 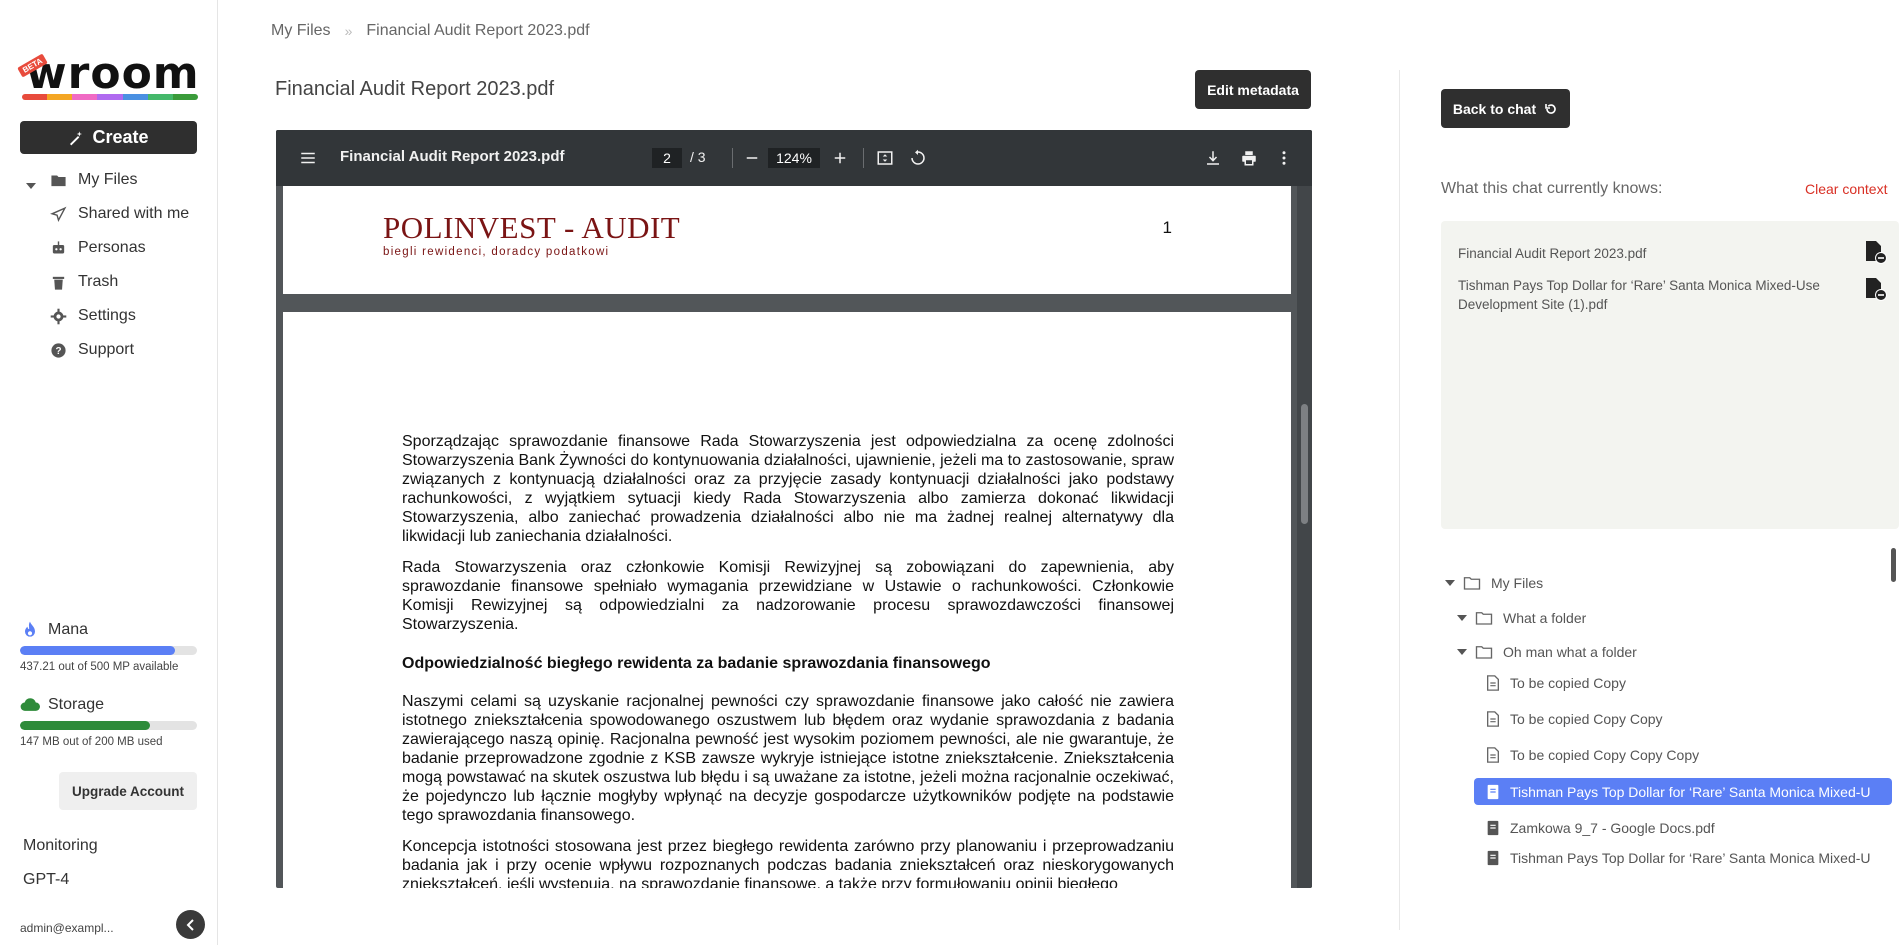 I want to click on sidebar-item-personas: Personas, so click(x=97, y=248).